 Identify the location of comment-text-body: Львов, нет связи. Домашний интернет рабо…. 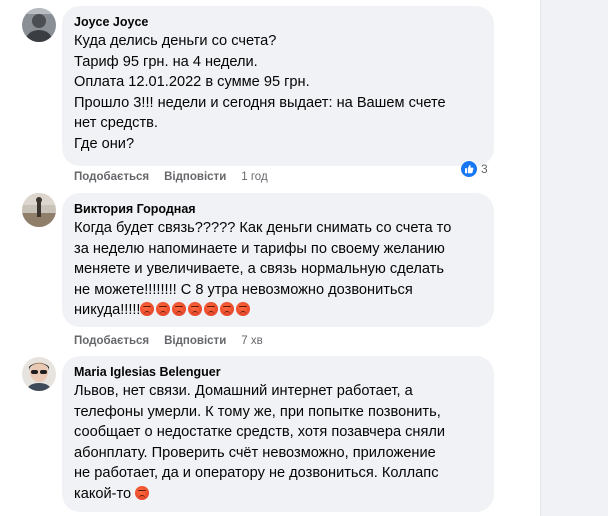
(260, 442).